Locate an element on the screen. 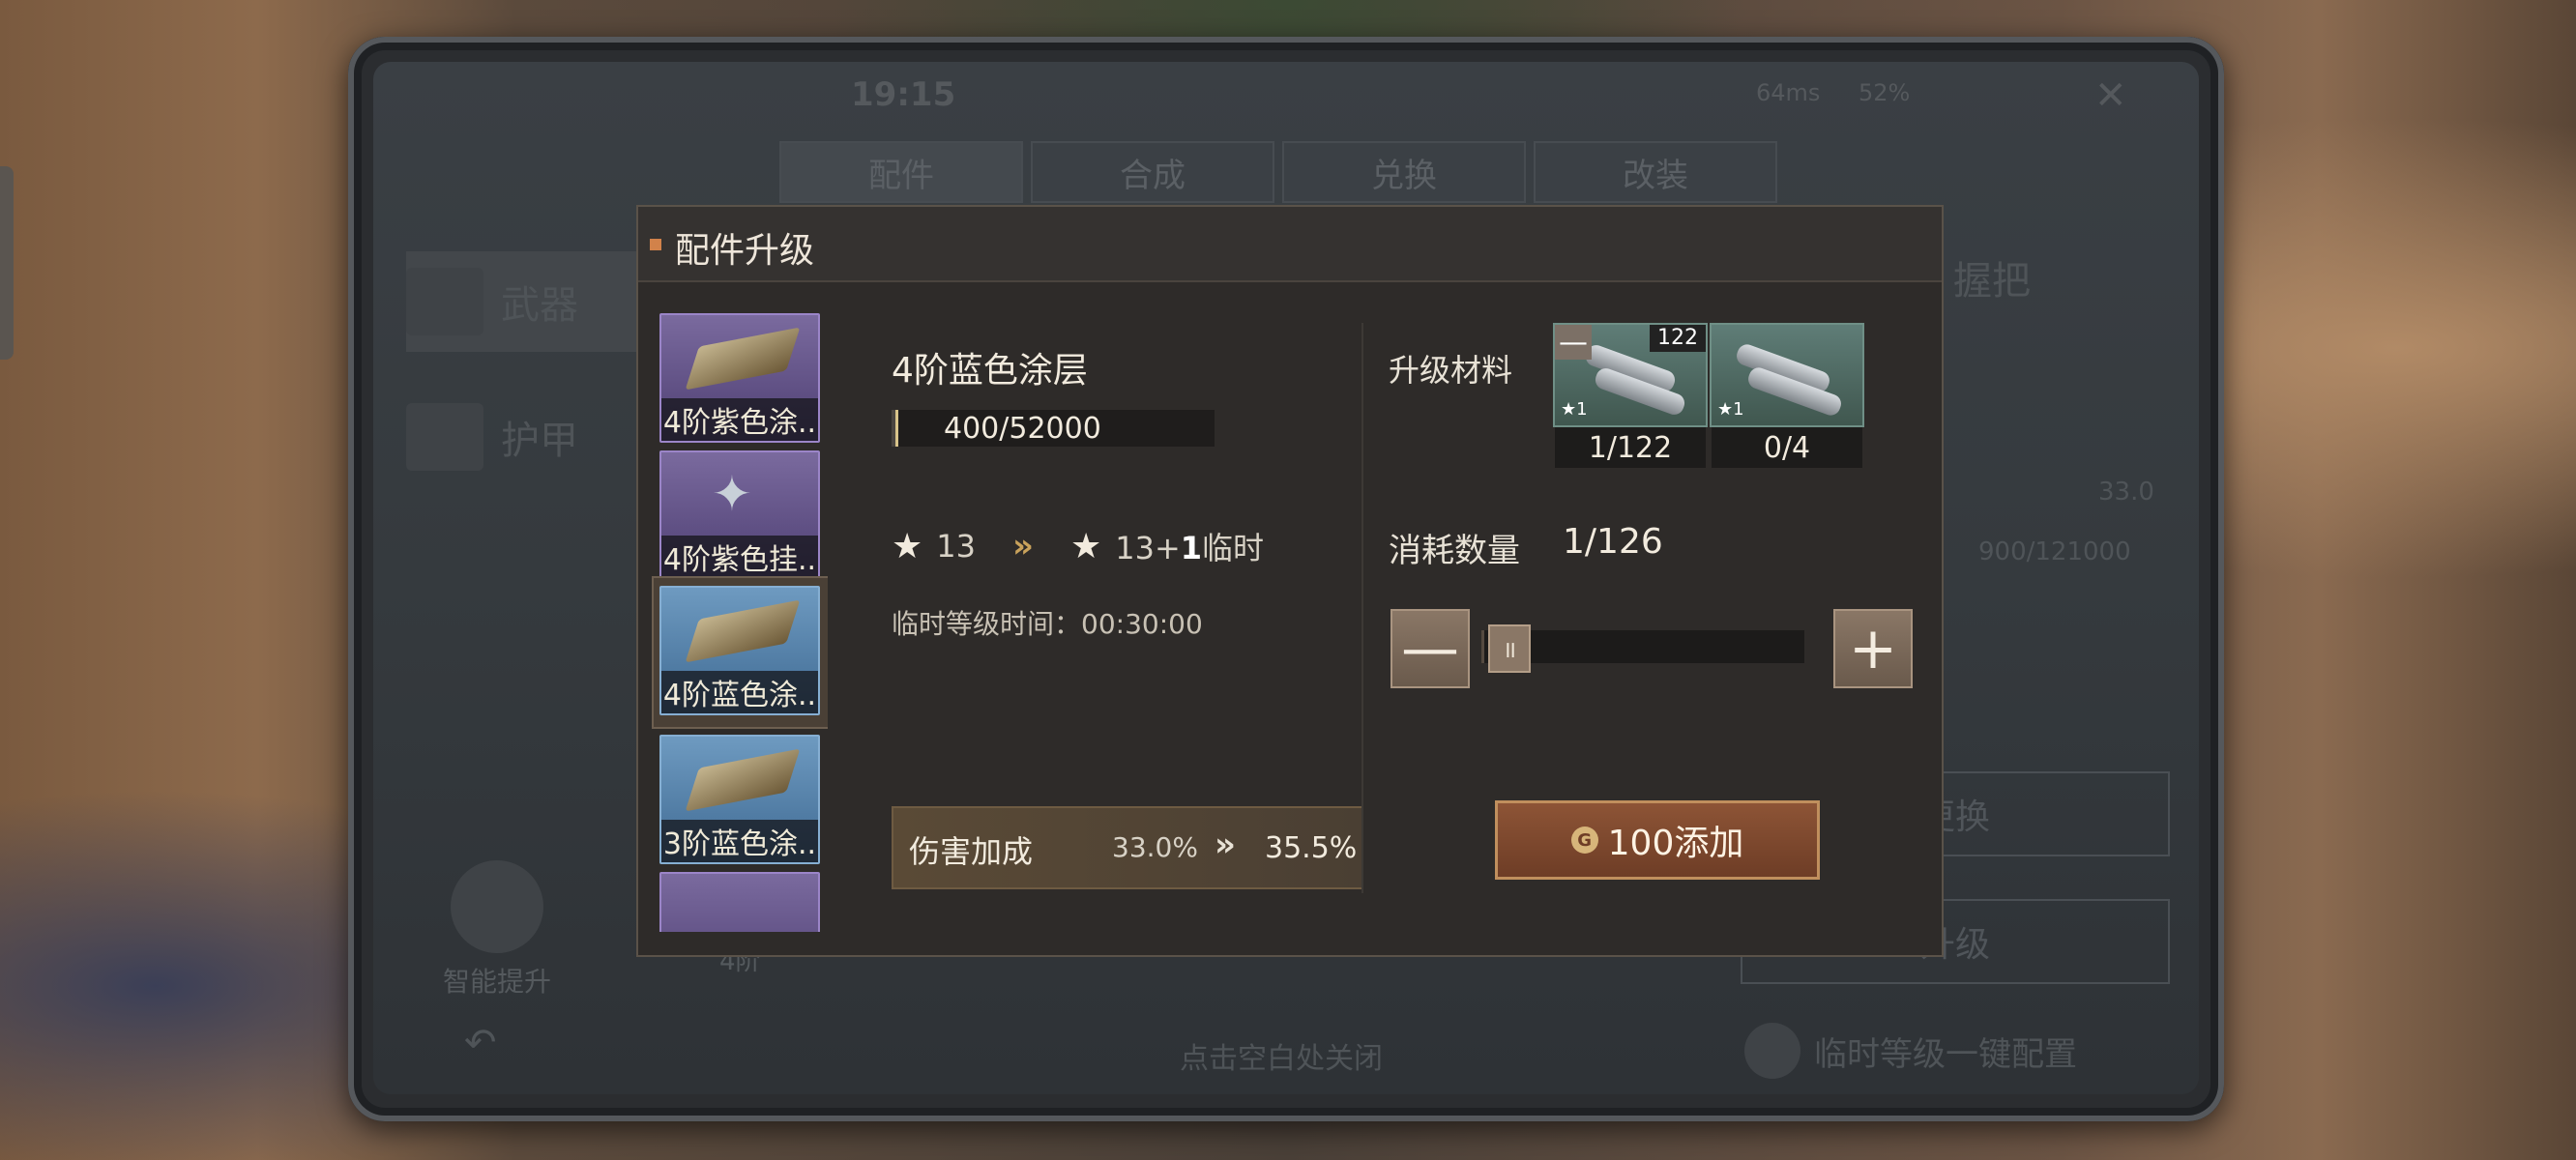 The image size is (2576, 1160). close-hint: 点击空白处关闭 is located at coordinates (1281, 1059).